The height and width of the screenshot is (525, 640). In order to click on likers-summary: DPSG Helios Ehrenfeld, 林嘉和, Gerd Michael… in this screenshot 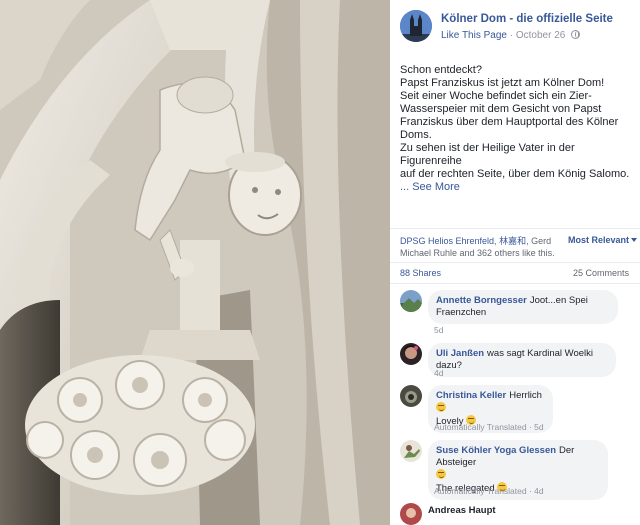, I will do `click(480, 247)`.